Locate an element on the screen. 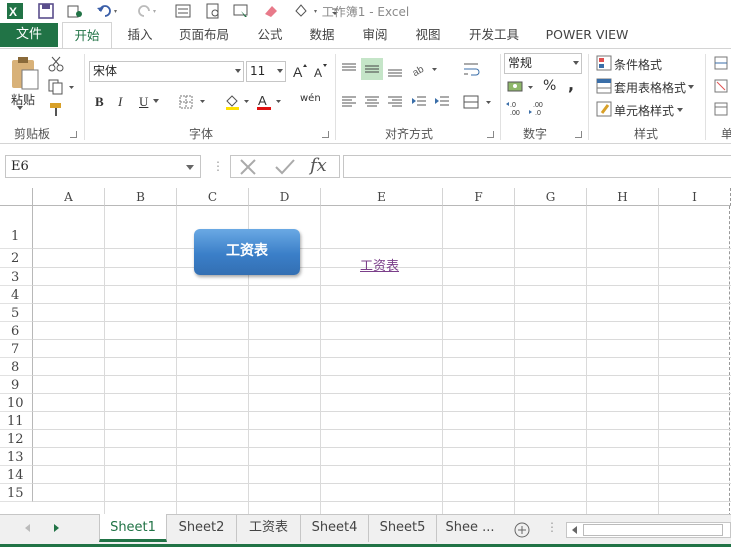  font-name-box: 宋体 is located at coordinates (166, 71).